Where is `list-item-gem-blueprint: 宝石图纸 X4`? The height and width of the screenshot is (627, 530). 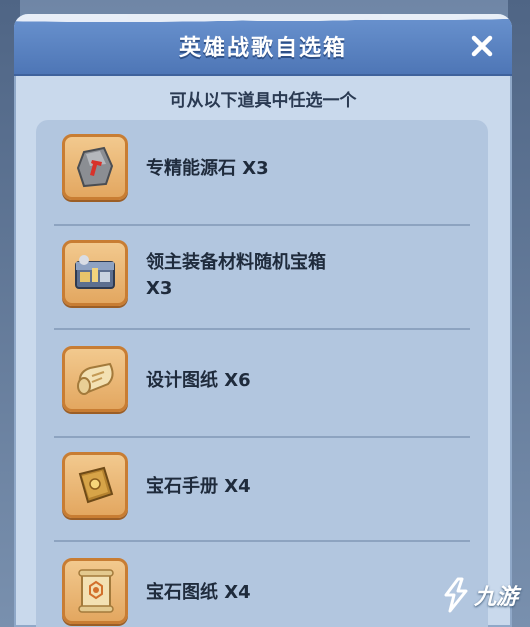
list-item-gem-blueprint: 宝石图纸 X4 is located at coordinates (262, 585).